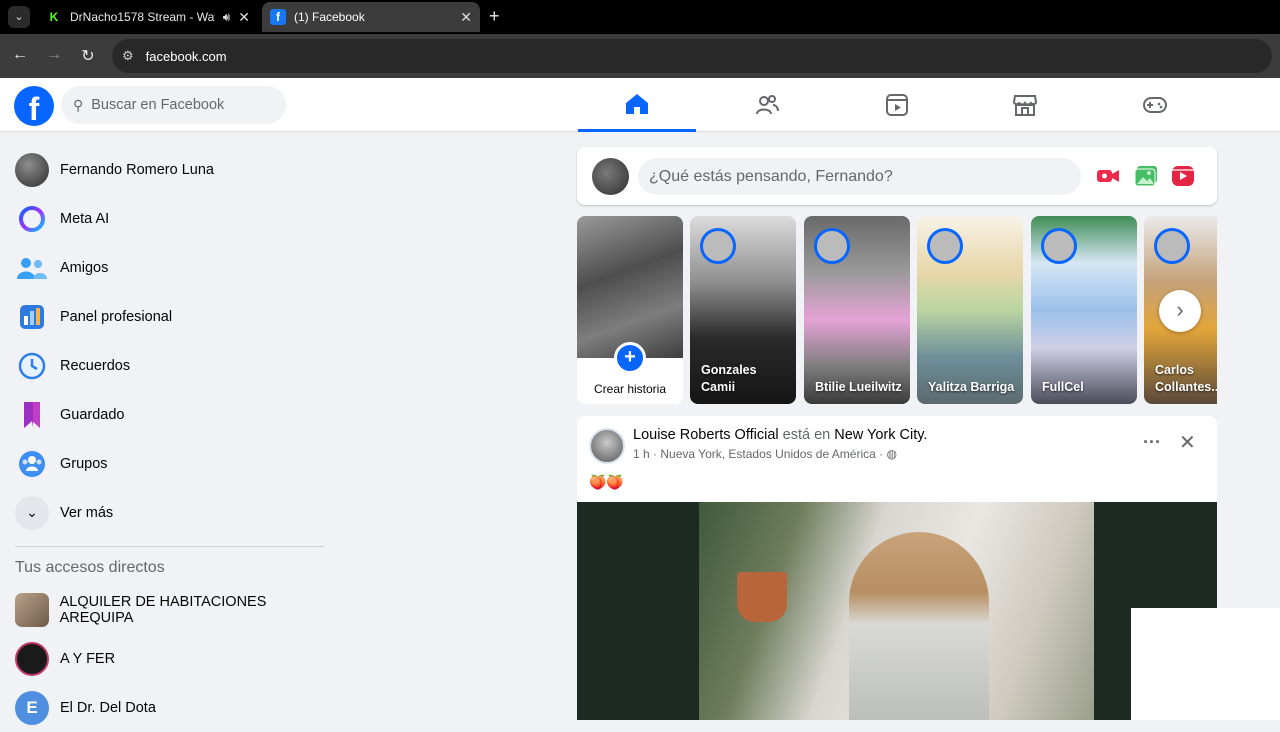 The height and width of the screenshot is (732, 1280). Describe the element at coordinates (1063, 387) in the screenshot. I see `story-name: FullCel` at that location.